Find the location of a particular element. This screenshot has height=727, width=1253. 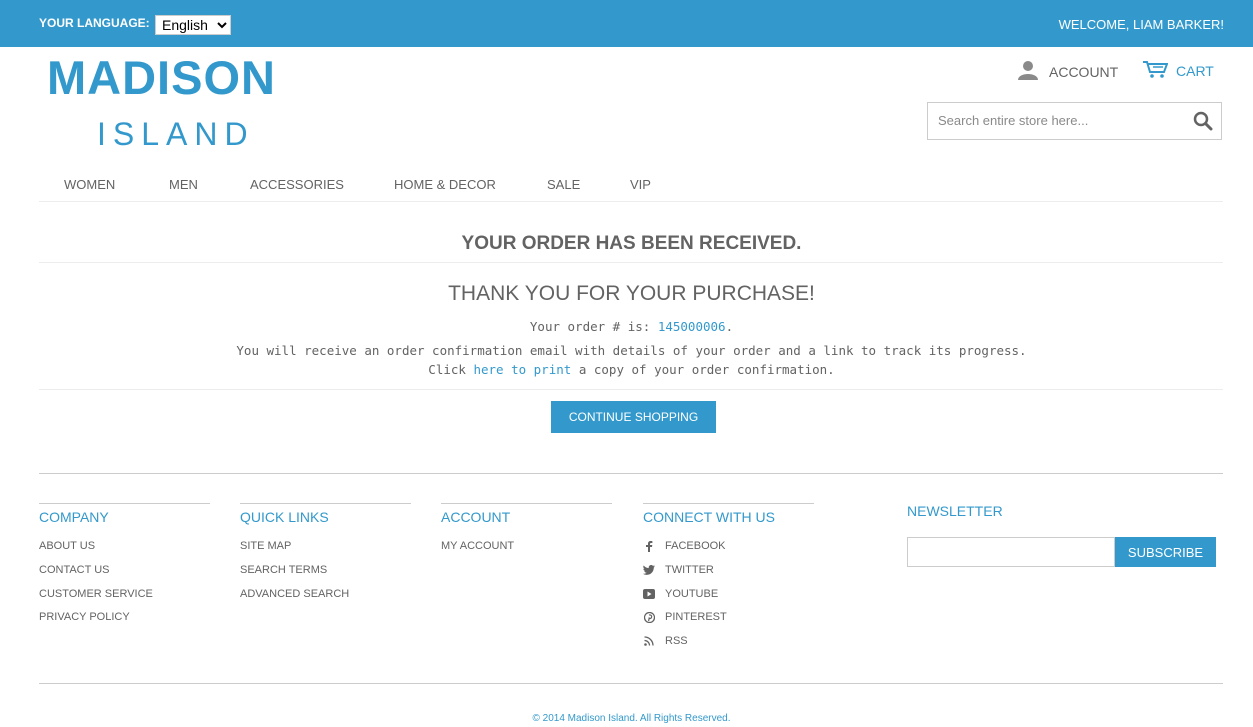

footer-bottom-divider is located at coordinates (631, 683).